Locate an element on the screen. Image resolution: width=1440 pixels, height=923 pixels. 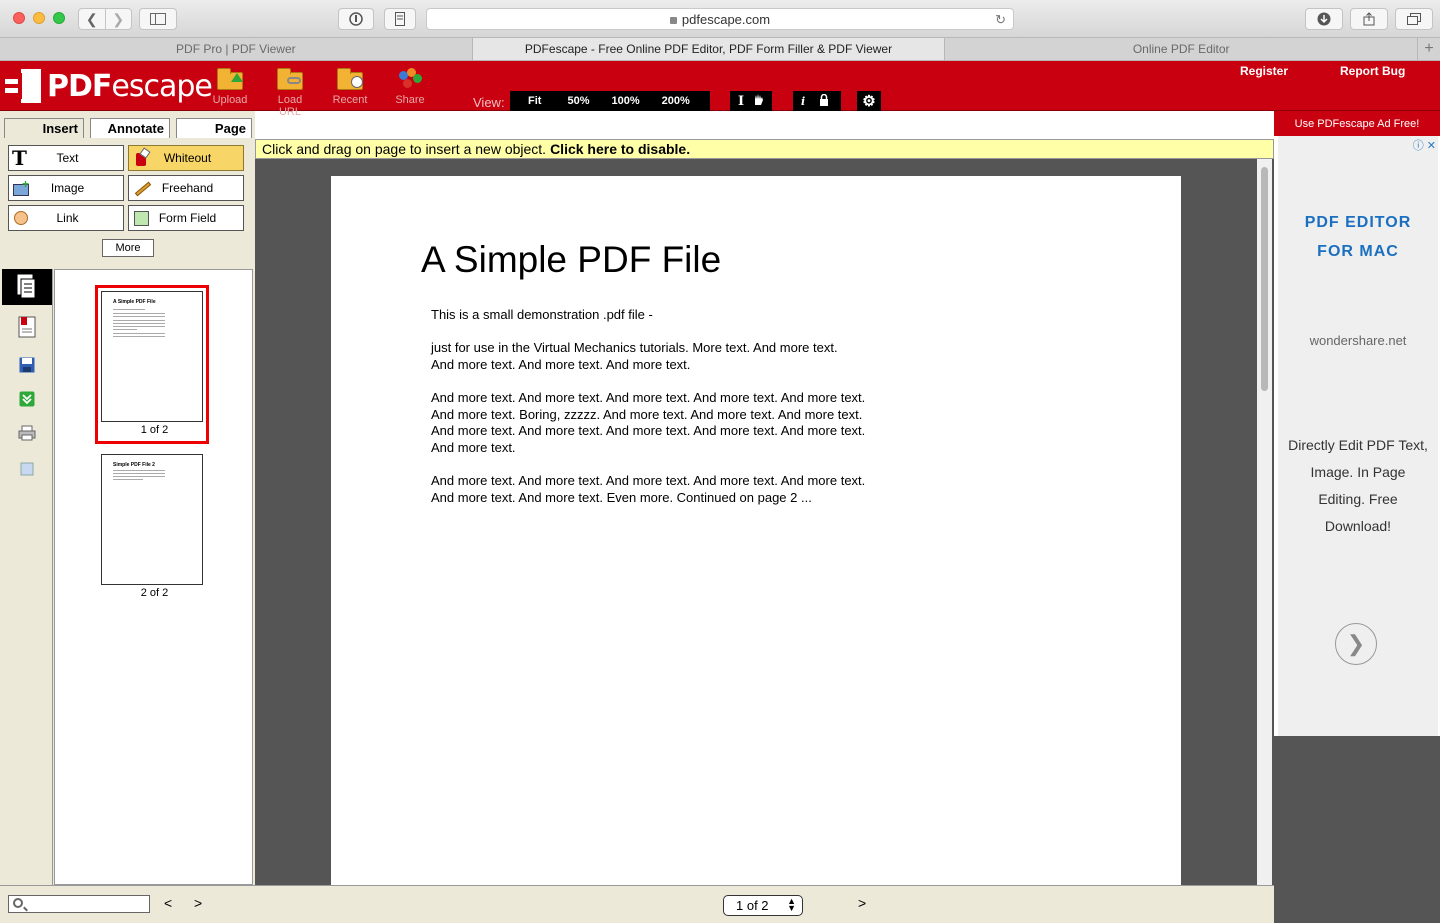
address-bar: pdfescape.com ↻ is located at coordinates (720, 19).